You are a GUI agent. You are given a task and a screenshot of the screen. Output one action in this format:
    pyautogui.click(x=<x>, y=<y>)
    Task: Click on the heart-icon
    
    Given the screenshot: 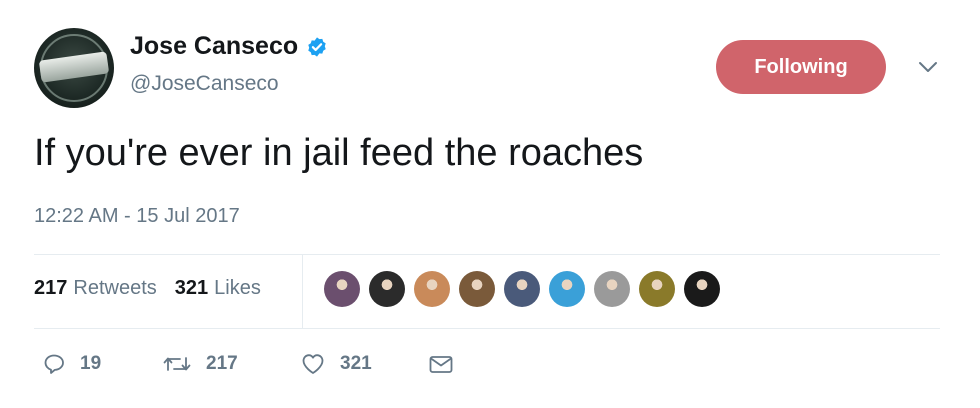 What is the action you would take?
    pyautogui.click(x=313, y=364)
    